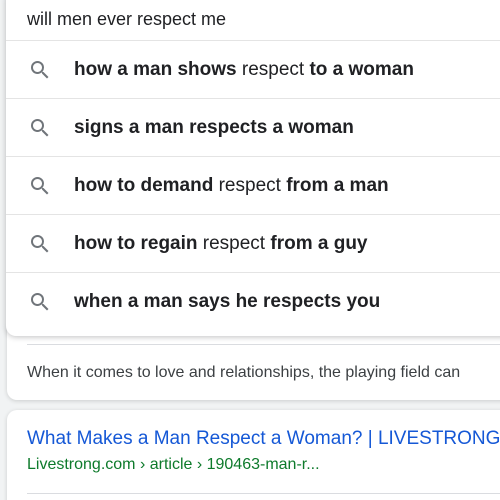 This screenshot has height=500, width=500. I want to click on suggestion-bold-text: from a guy, so click(319, 243).